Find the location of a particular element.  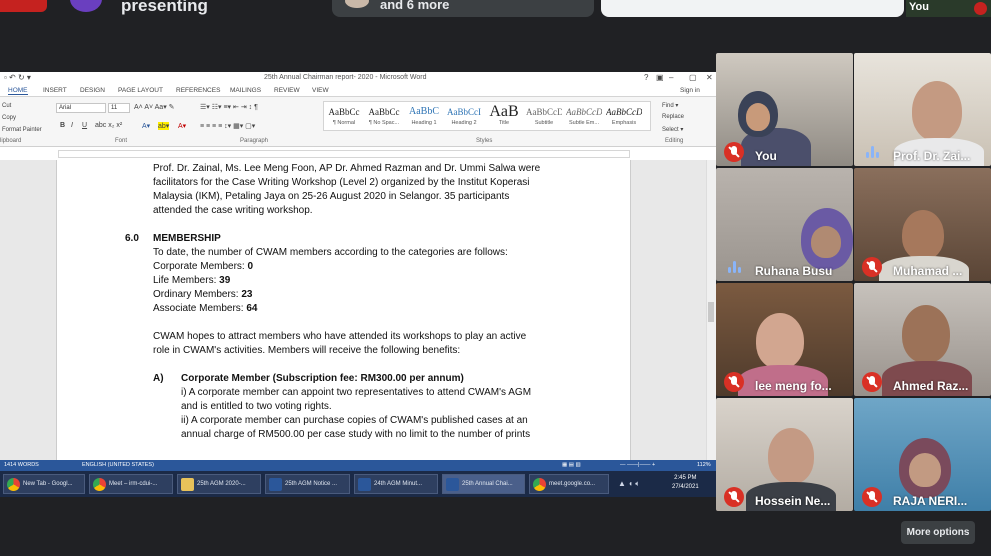

bold-button: B is located at coordinates (62, 125).